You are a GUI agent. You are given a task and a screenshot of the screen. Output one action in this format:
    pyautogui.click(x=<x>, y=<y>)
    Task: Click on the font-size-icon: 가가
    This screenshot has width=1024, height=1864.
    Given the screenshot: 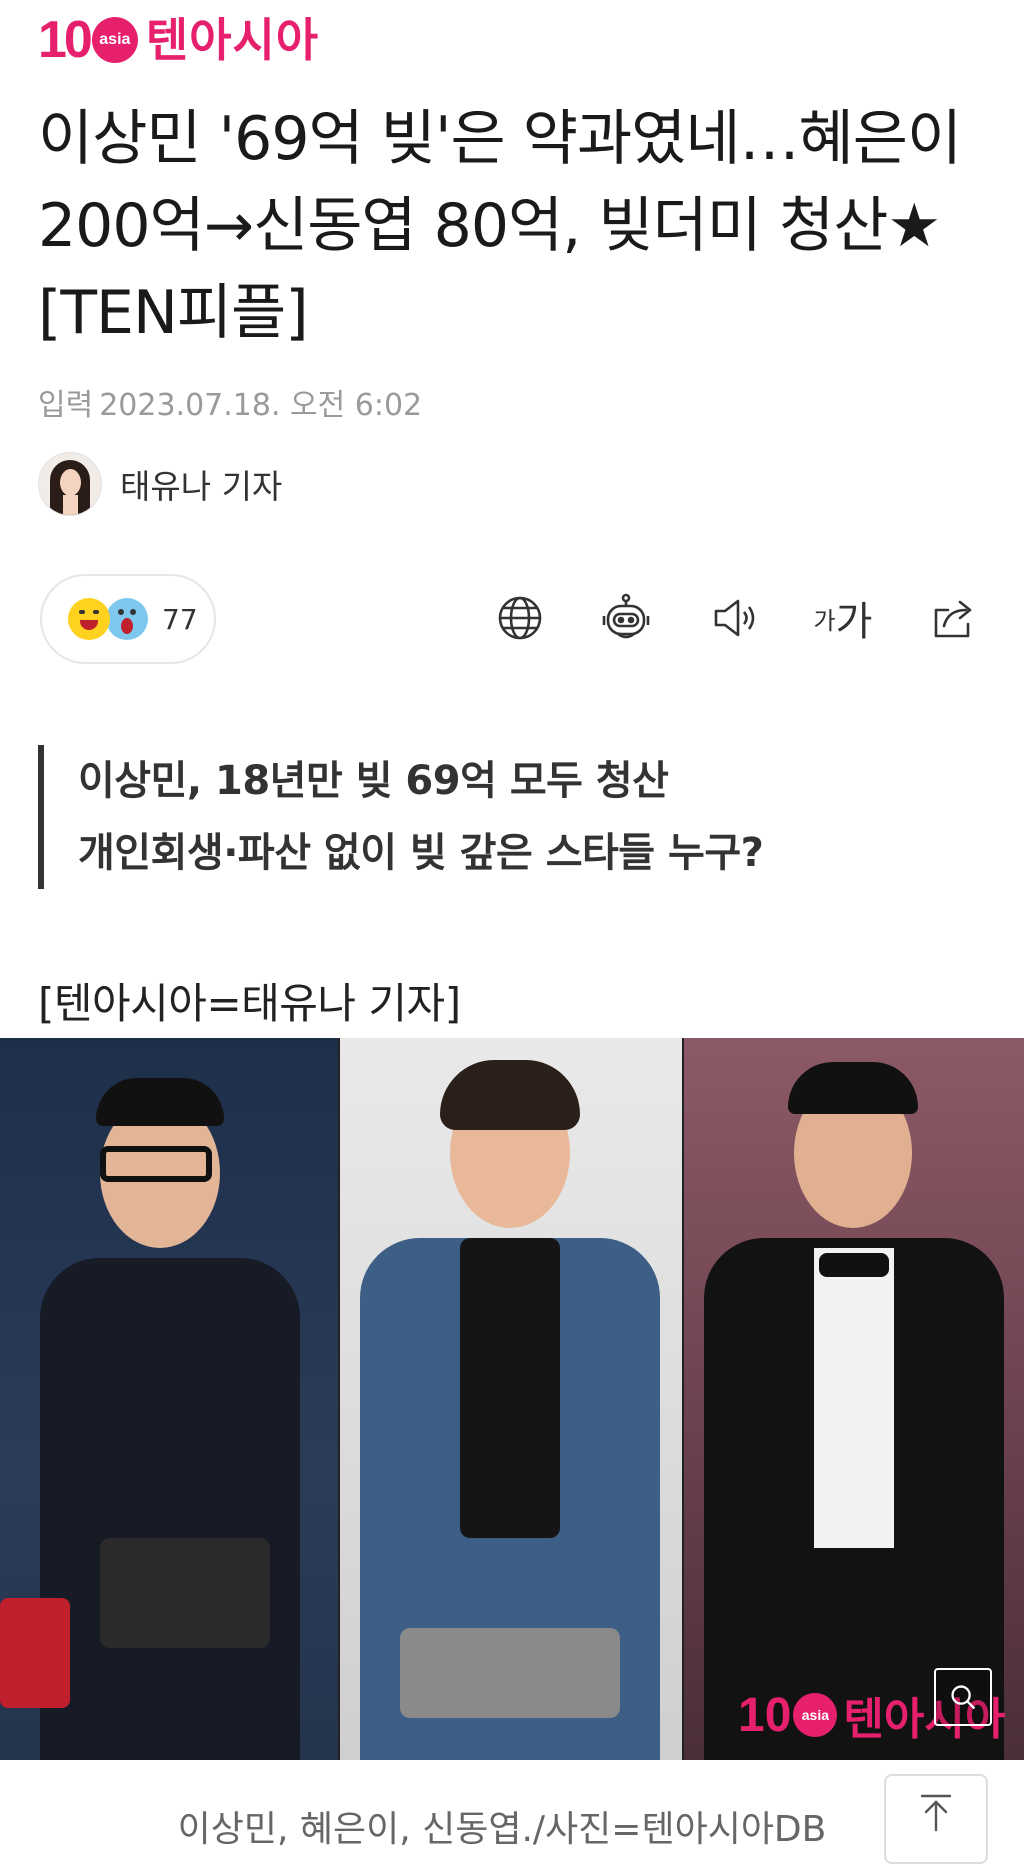 What is the action you would take?
    pyautogui.click(x=843, y=618)
    